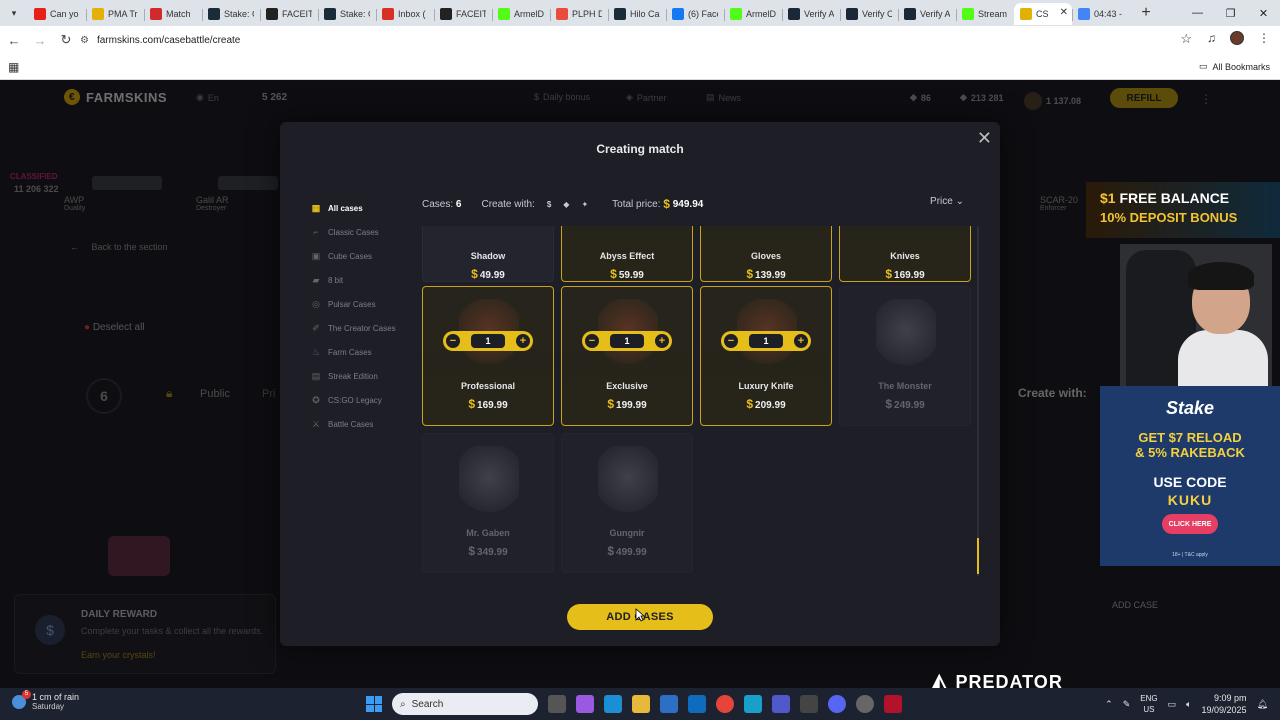 This screenshot has height=720, width=1280. What do you see at coordinates (1237, 38) in the screenshot?
I see `profile-avatar` at bounding box center [1237, 38].